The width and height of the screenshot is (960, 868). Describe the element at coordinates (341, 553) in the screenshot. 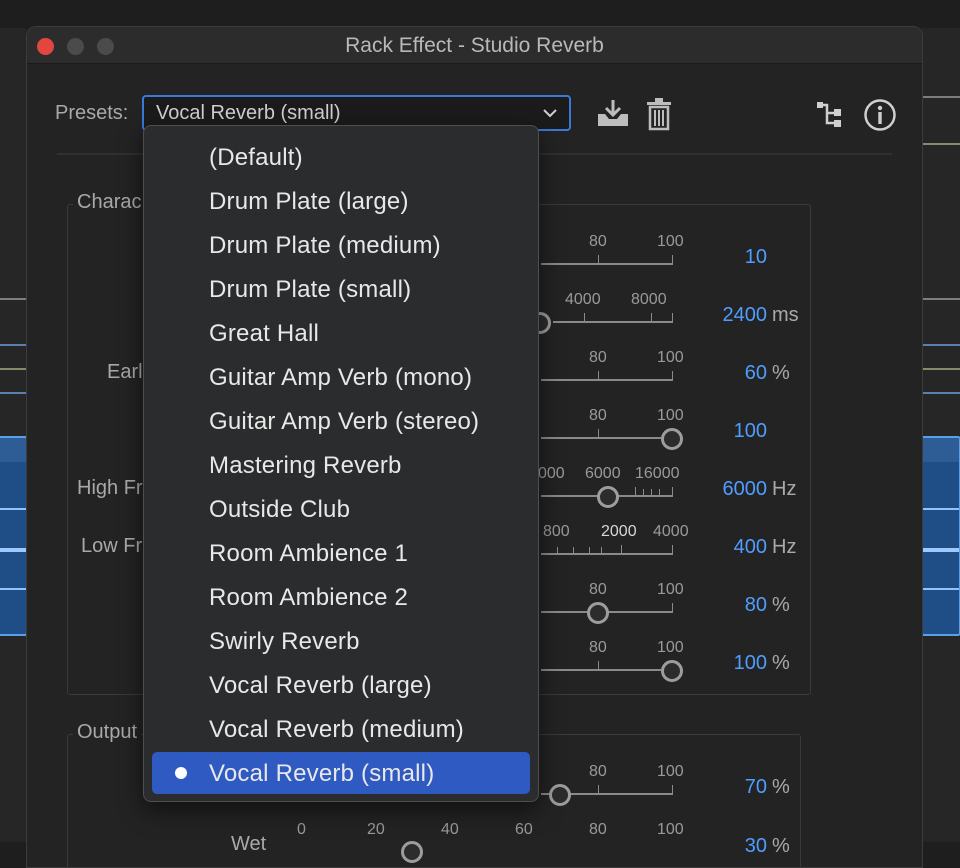

I see `preset-menu-item: Room Ambience 1` at that location.